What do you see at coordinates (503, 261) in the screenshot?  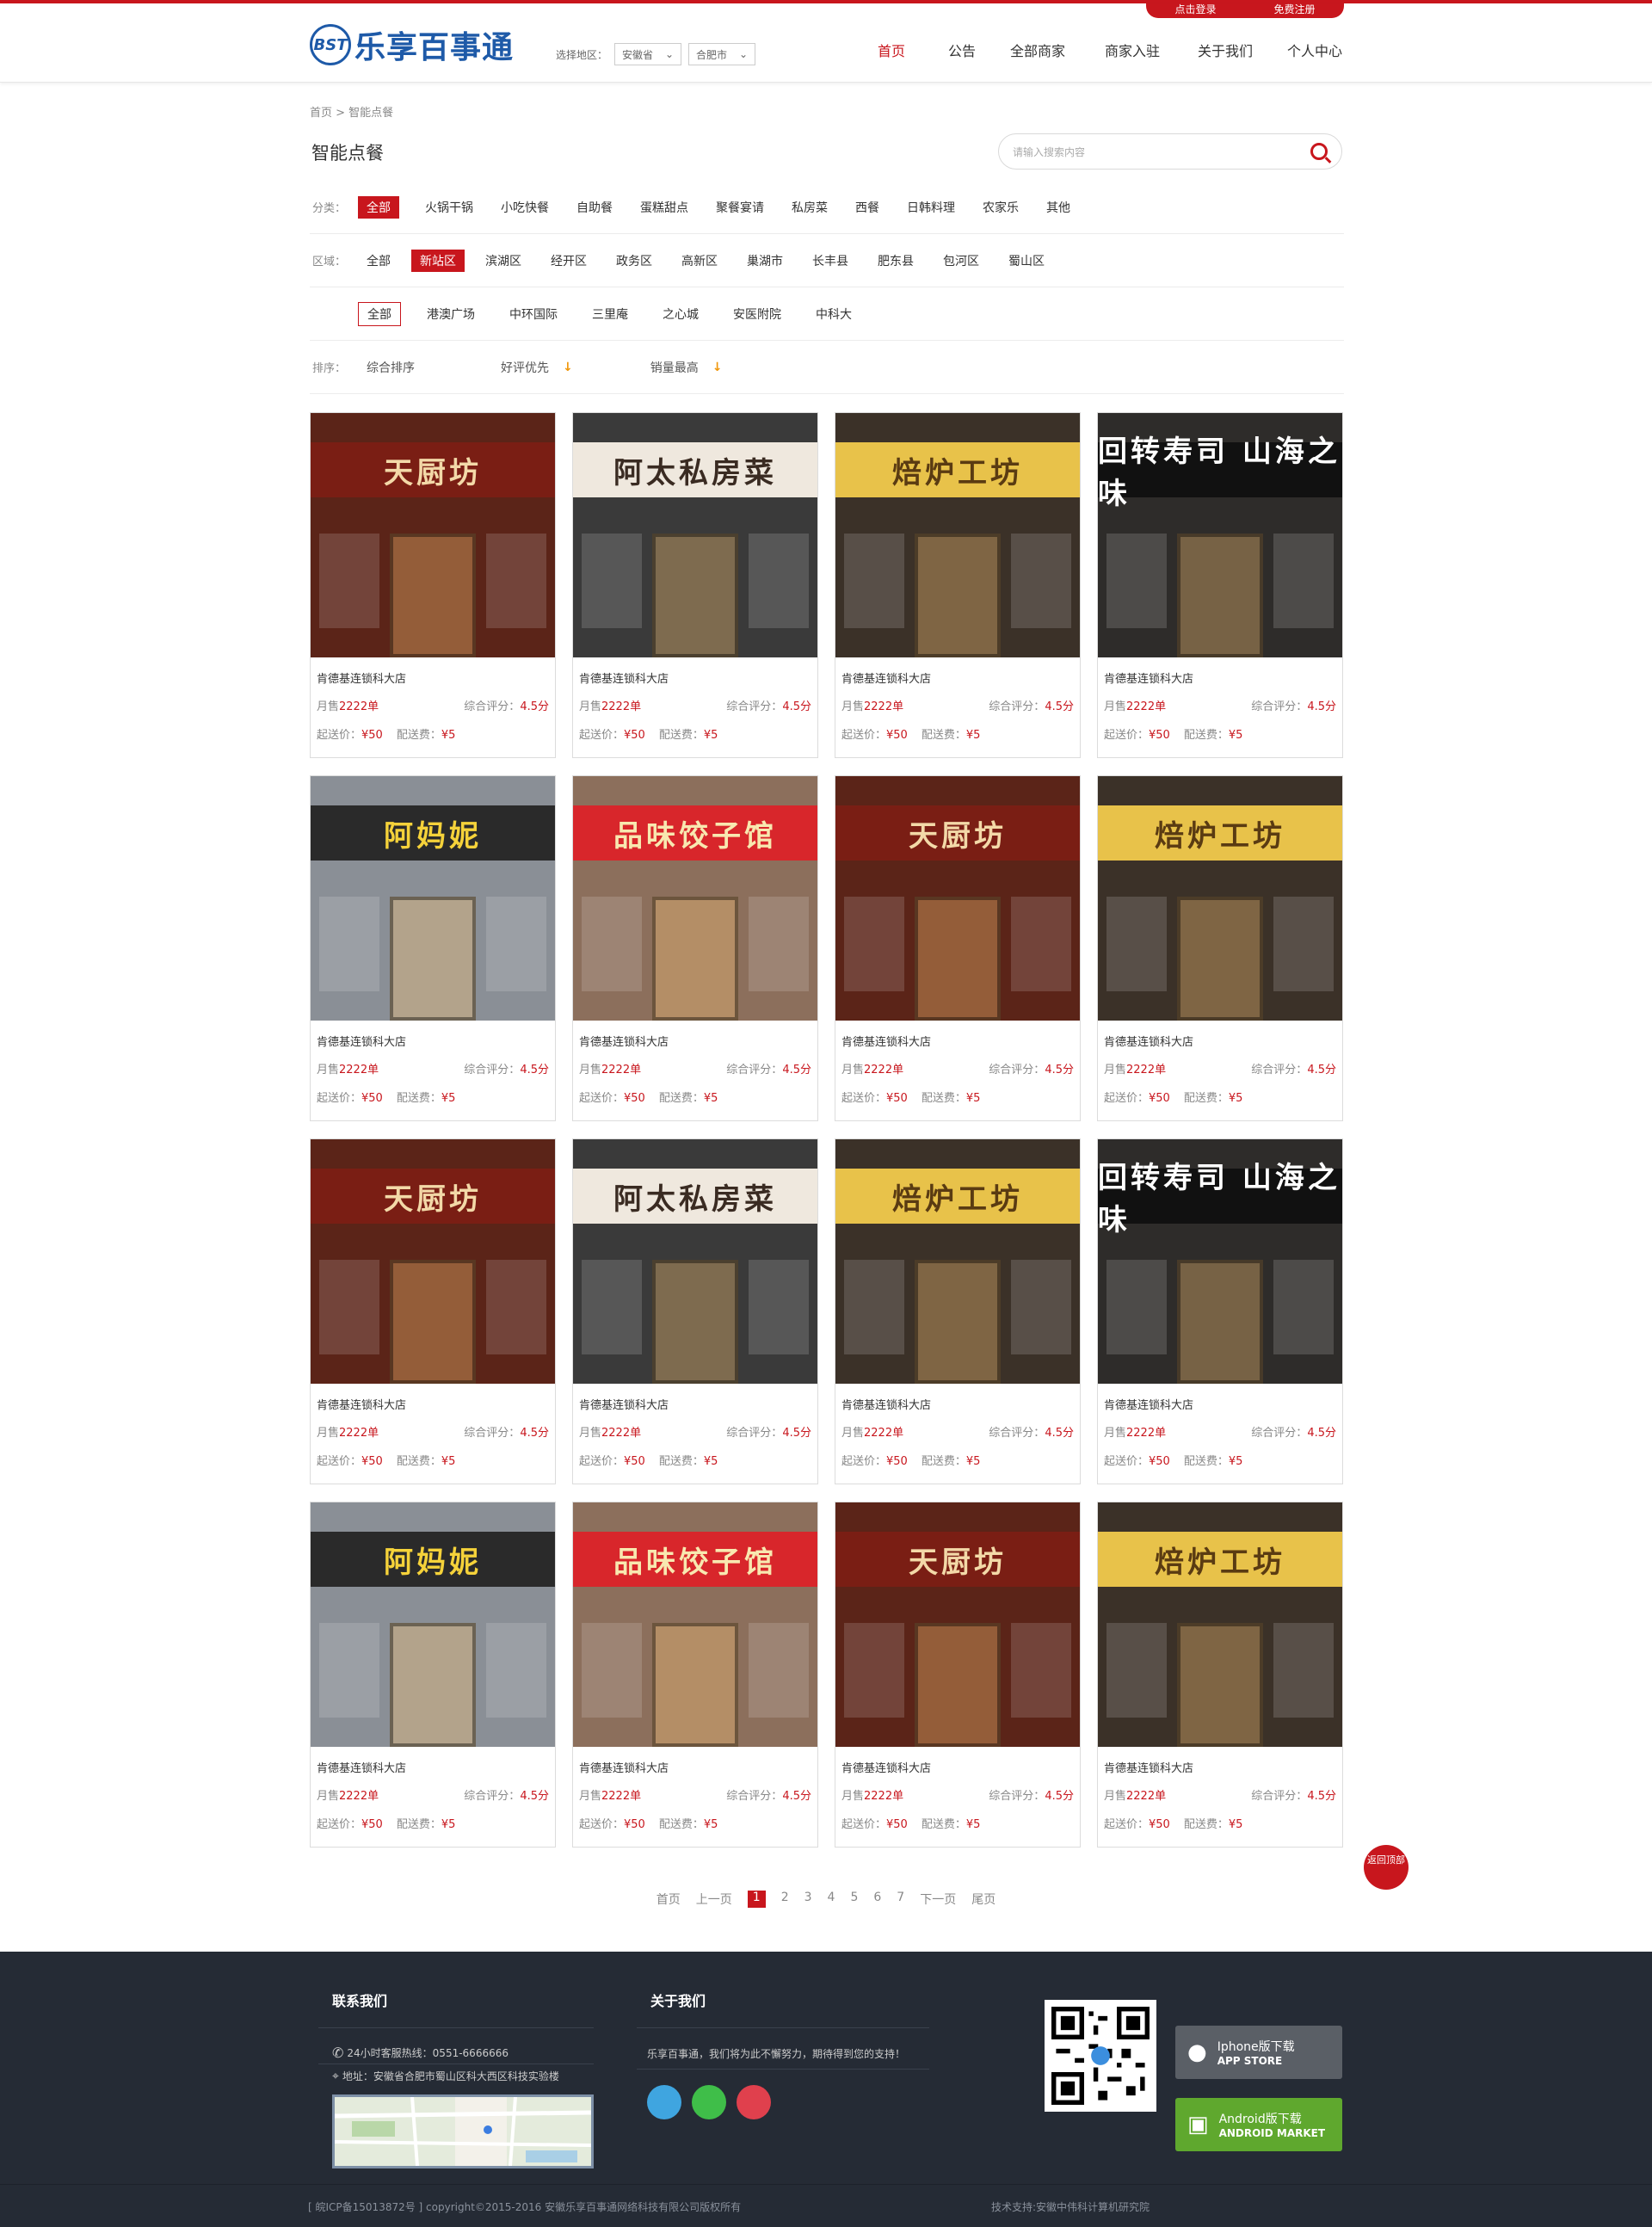 I see `area-item: 滨湖区` at bounding box center [503, 261].